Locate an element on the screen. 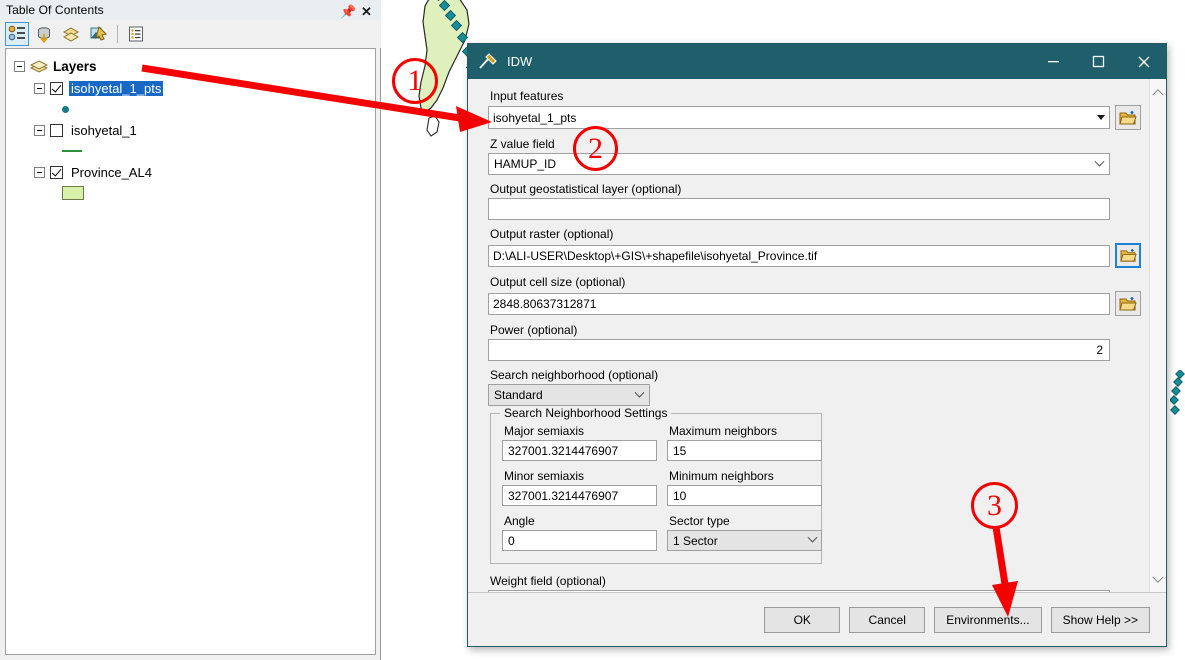 This screenshot has height=660, width=1185. maximize-button is located at coordinates (1098, 61).